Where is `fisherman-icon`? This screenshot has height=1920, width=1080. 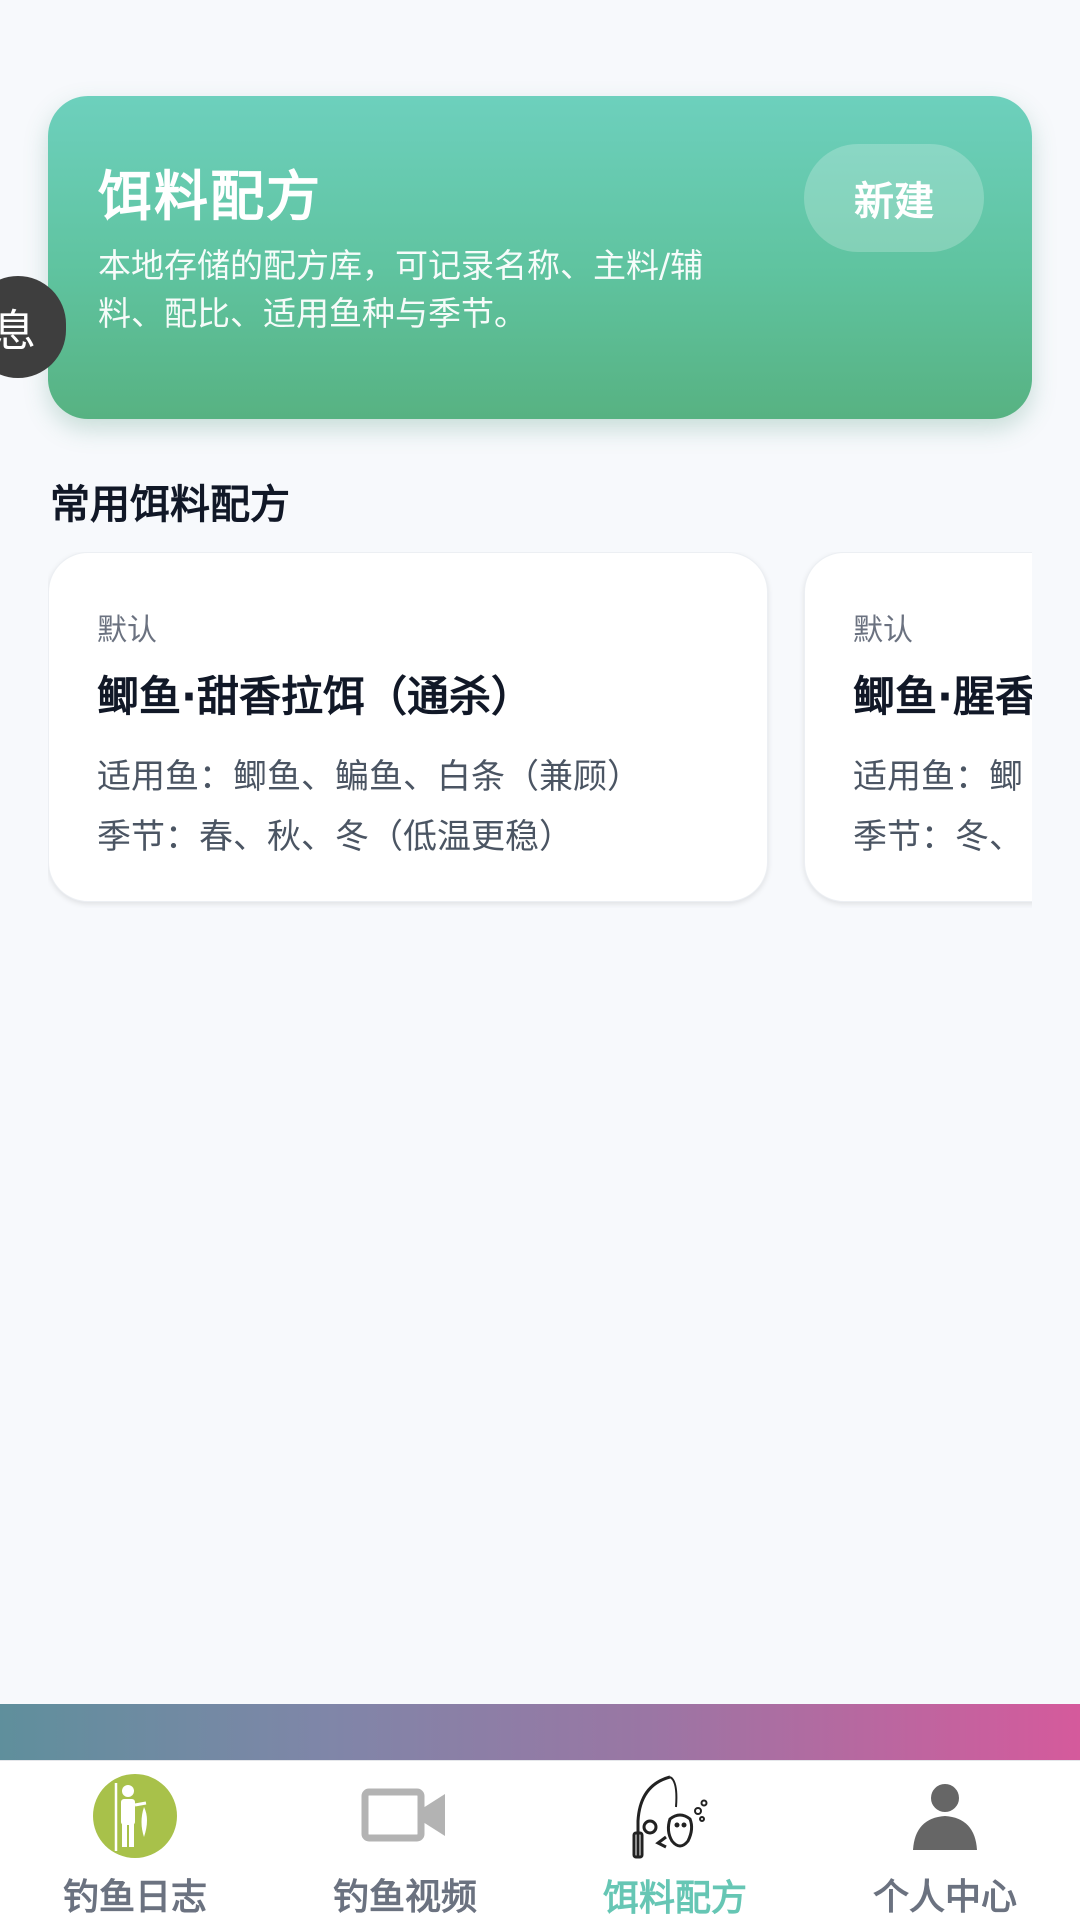
fisherman-icon is located at coordinates (135, 1815).